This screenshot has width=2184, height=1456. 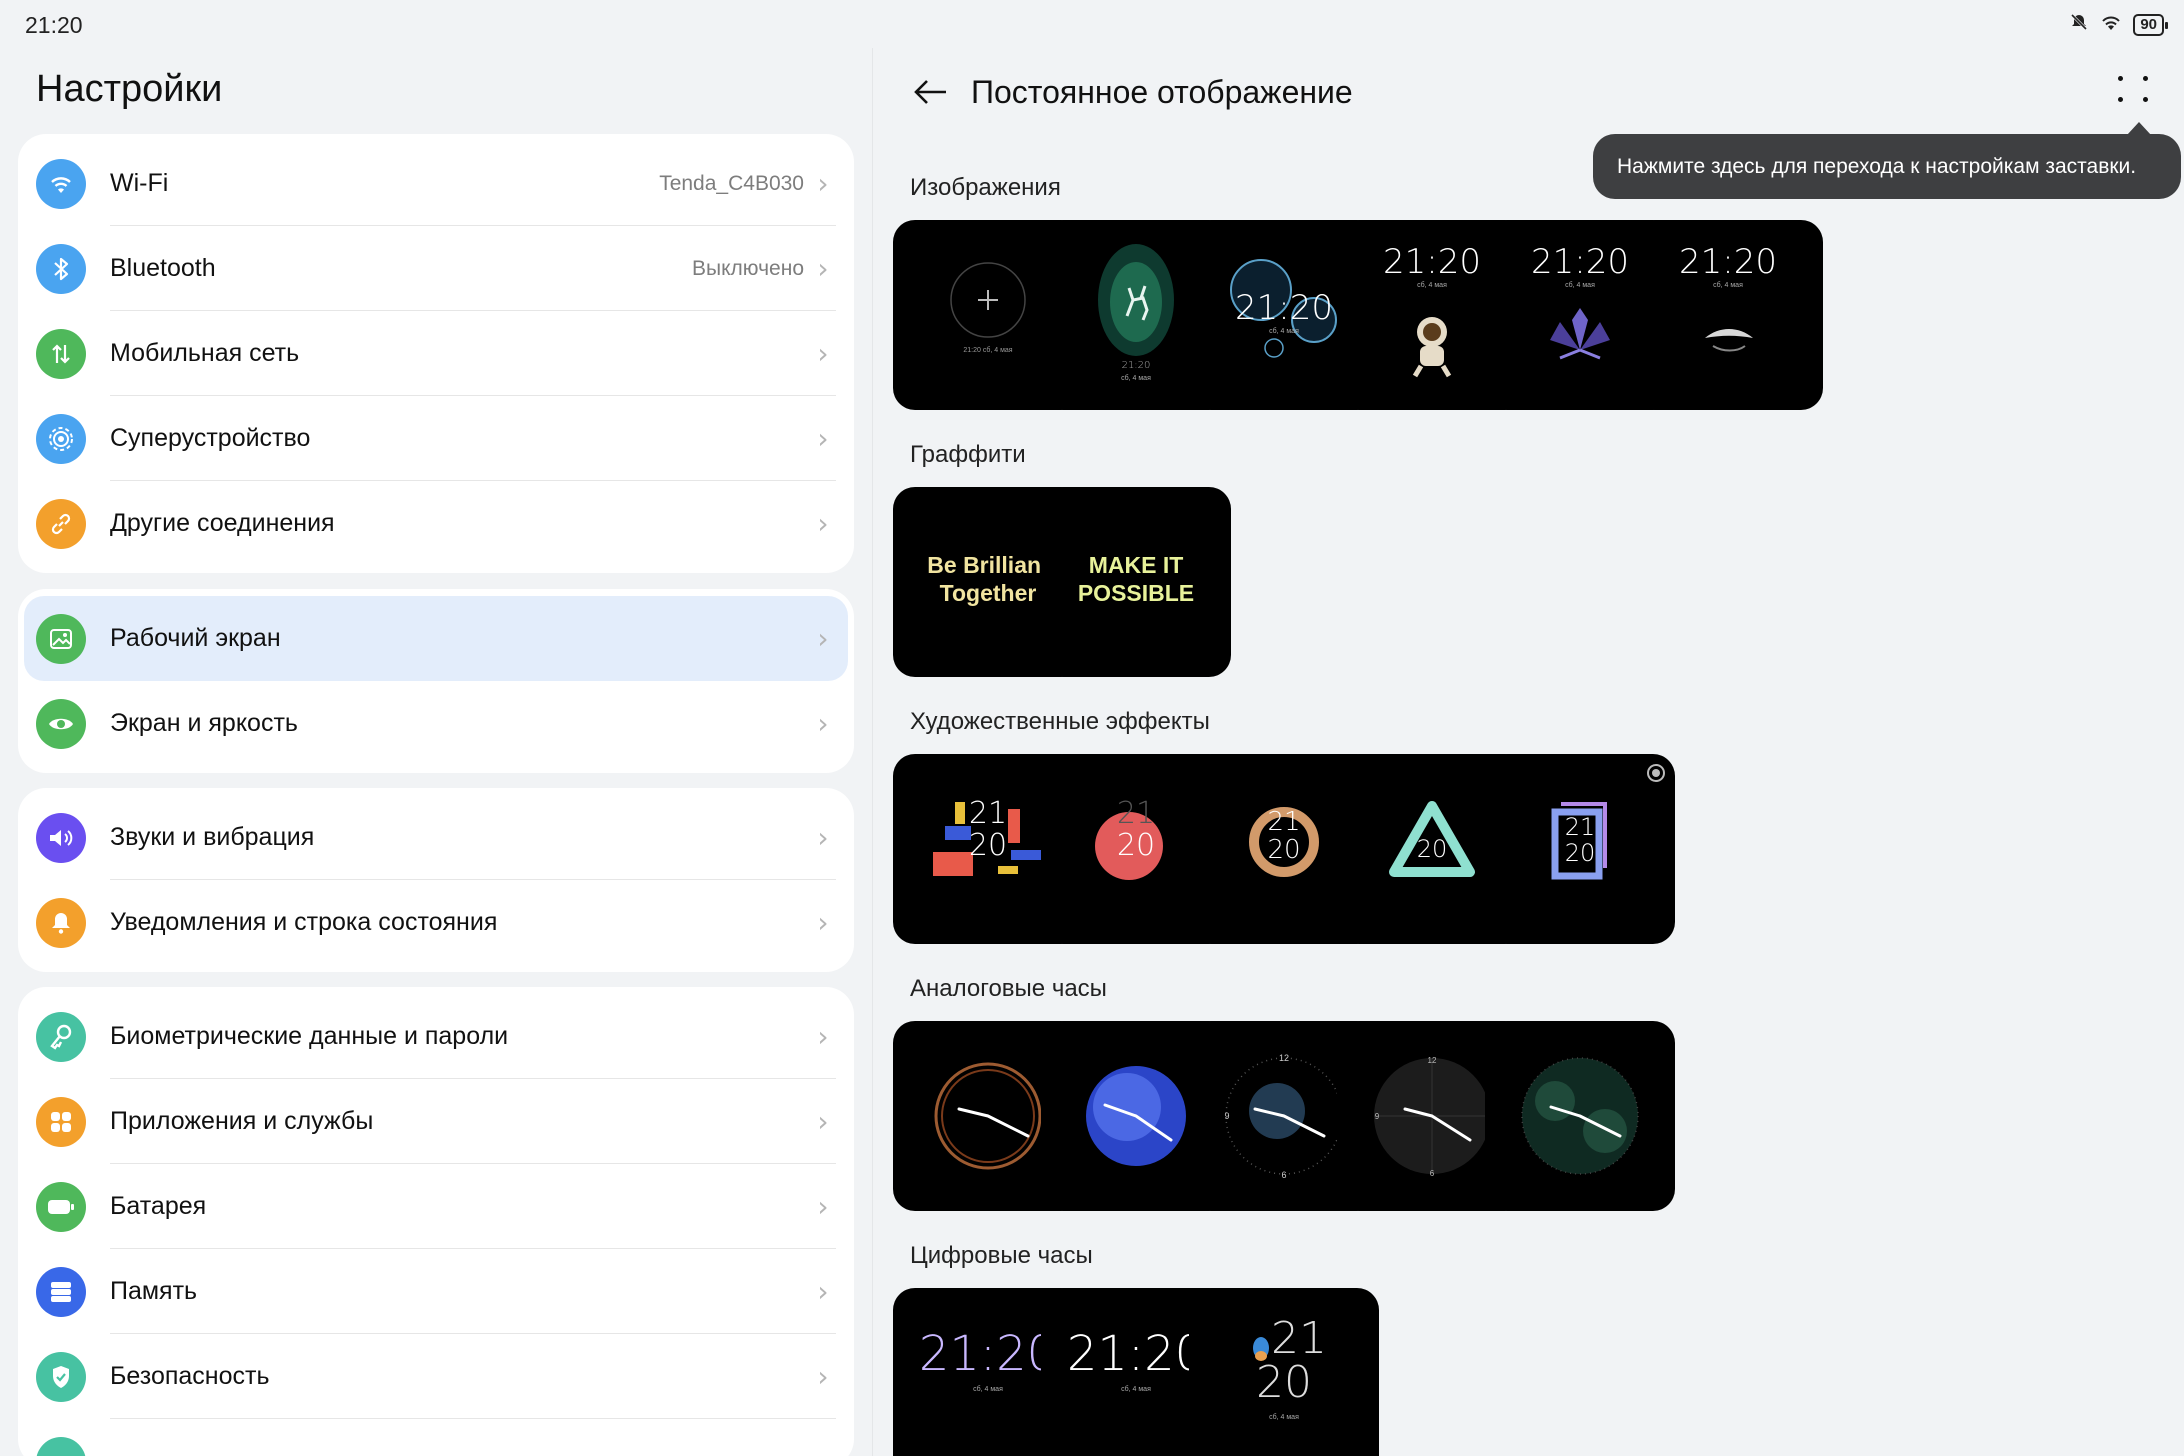 What do you see at coordinates (436, 723) in the screenshot?
I see `settings-item-display-brightness: Экран и яркость ›` at bounding box center [436, 723].